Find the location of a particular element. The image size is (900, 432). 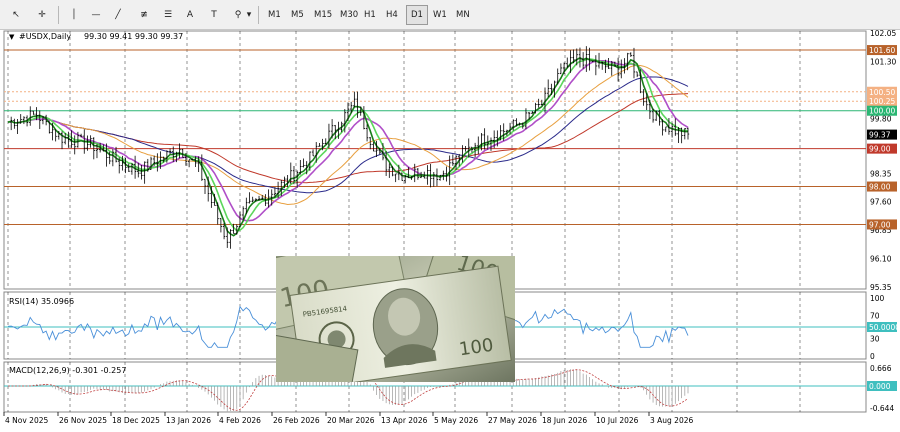

time-label: 3 Aug 2026 is located at coordinates (671, 420).